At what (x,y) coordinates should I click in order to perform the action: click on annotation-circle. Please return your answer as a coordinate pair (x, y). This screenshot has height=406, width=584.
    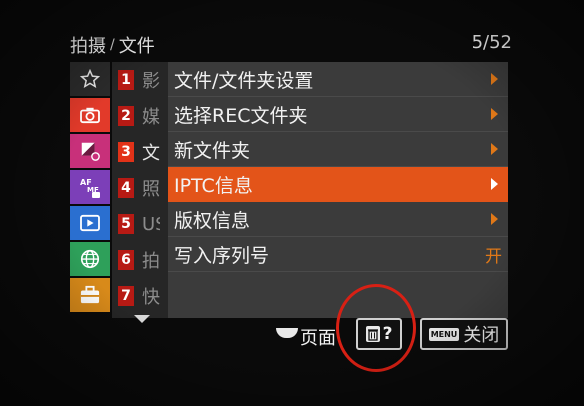
    Looking at the image, I should click on (376, 328).